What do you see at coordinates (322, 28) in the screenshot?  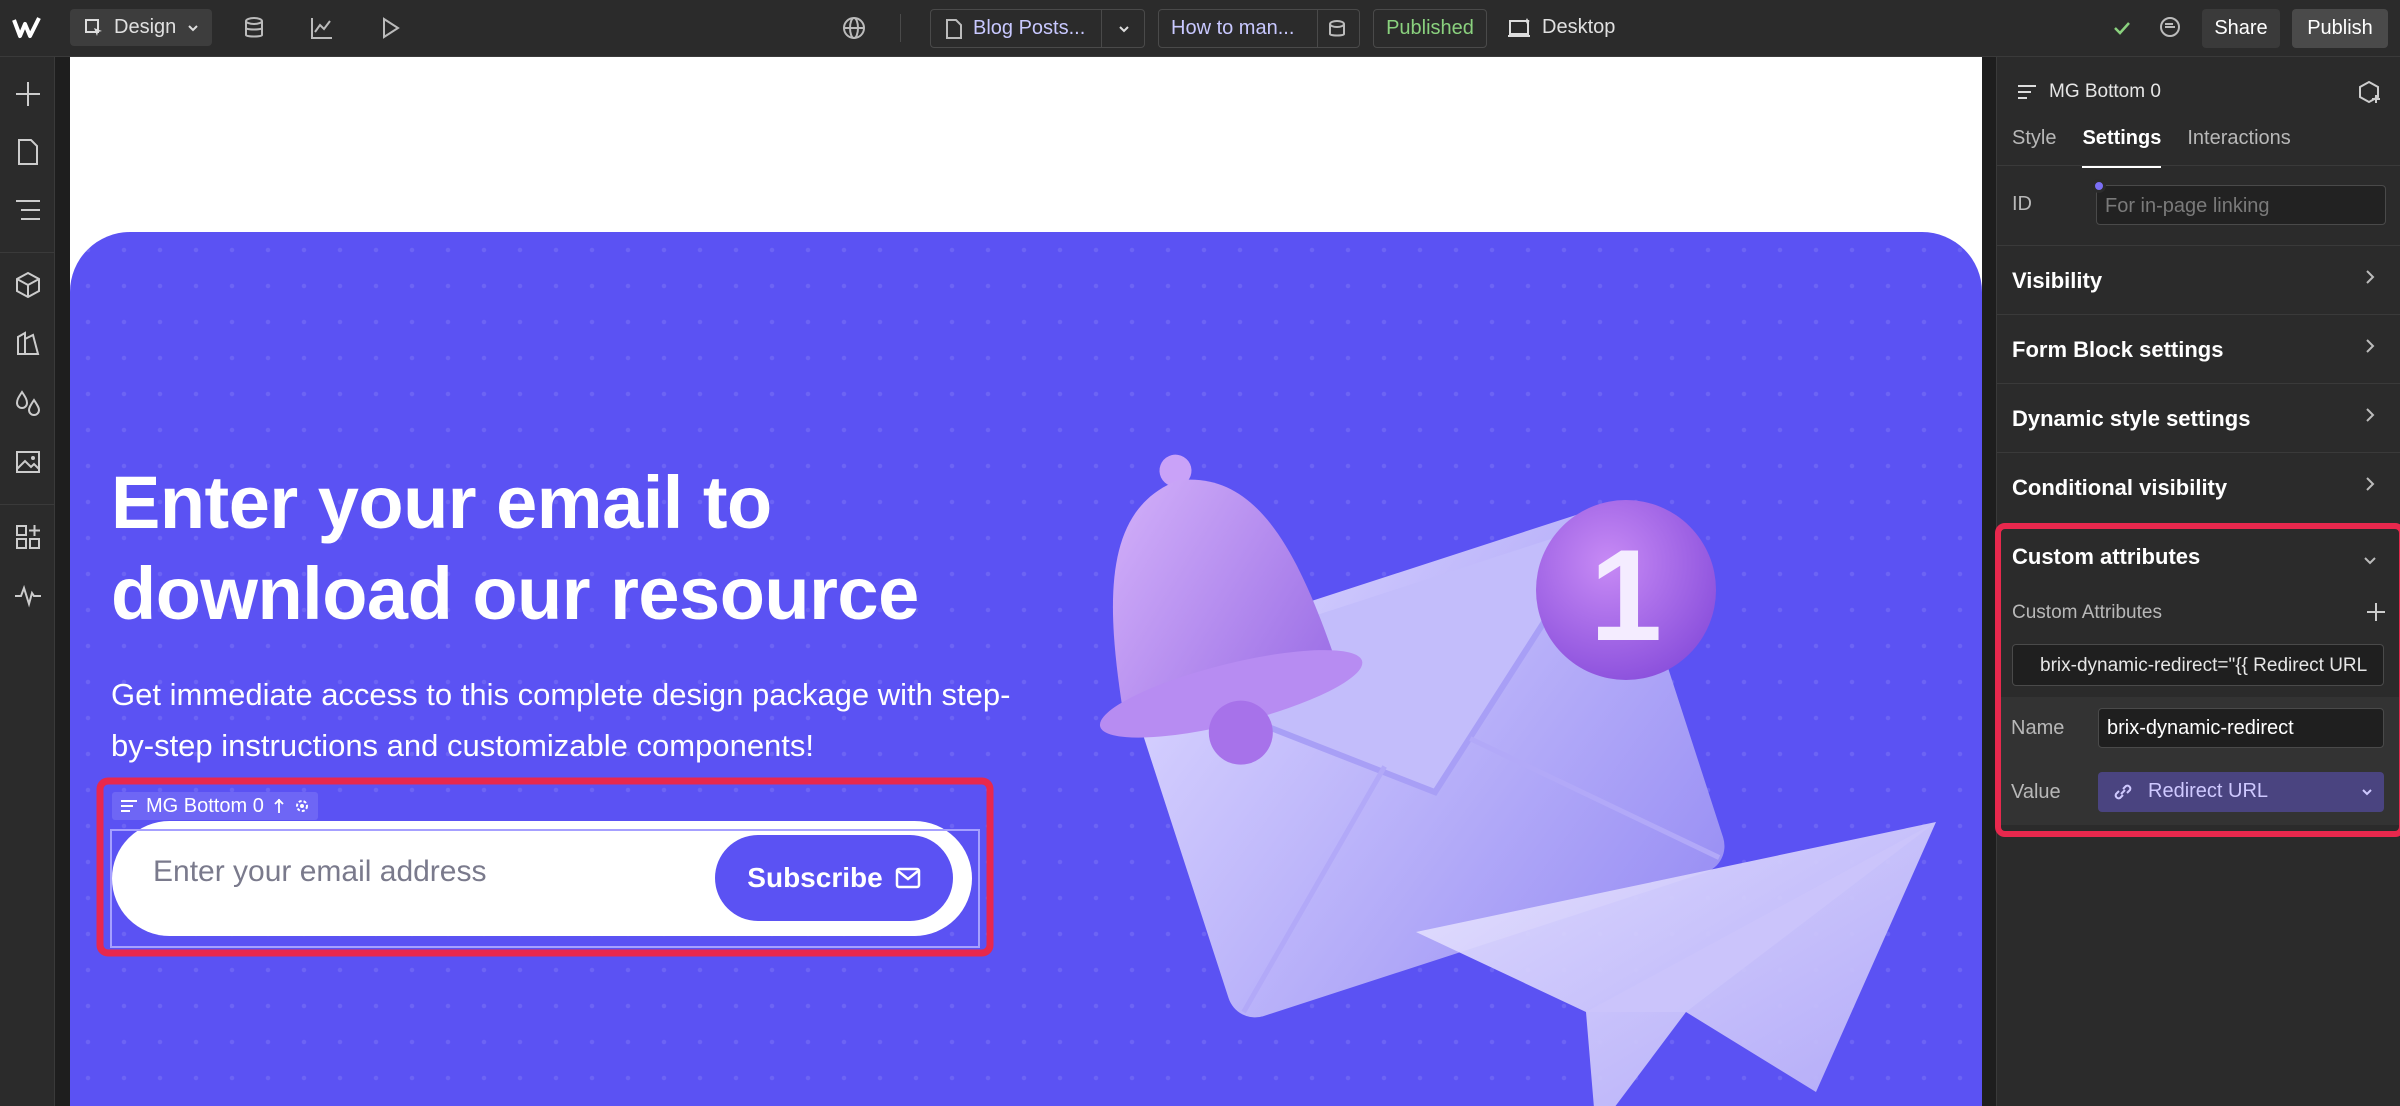 I see `analytics-icon` at bounding box center [322, 28].